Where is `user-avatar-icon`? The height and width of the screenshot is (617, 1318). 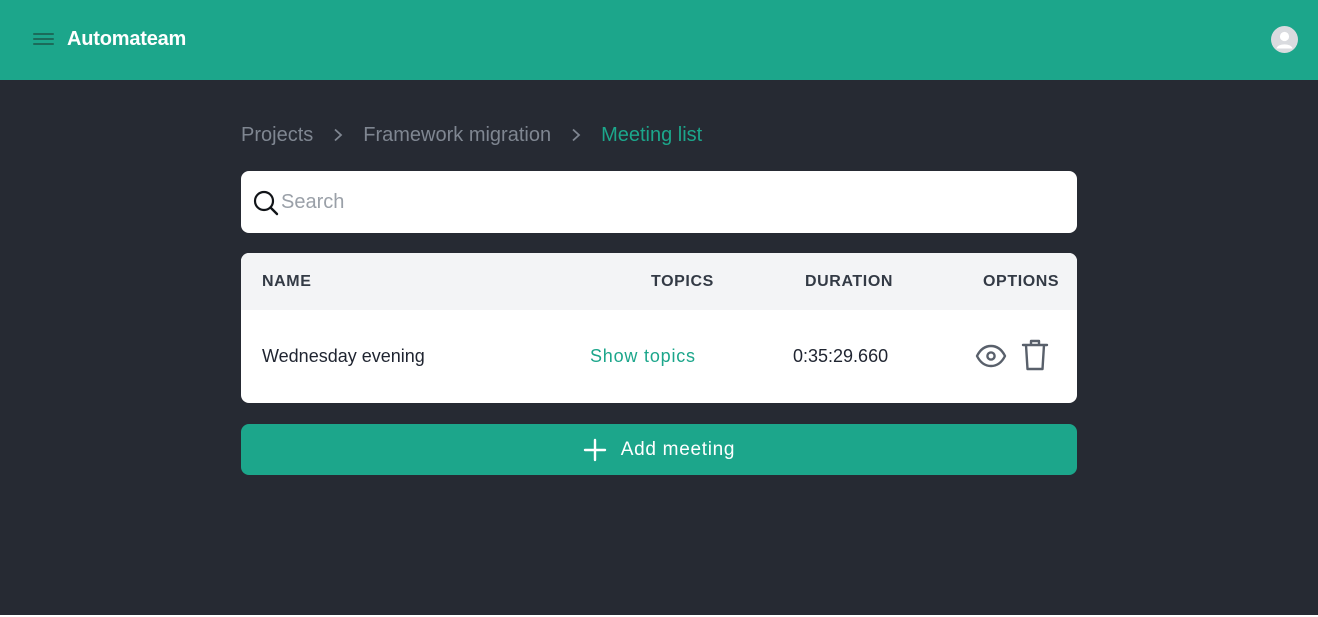 user-avatar-icon is located at coordinates (1284, 39).